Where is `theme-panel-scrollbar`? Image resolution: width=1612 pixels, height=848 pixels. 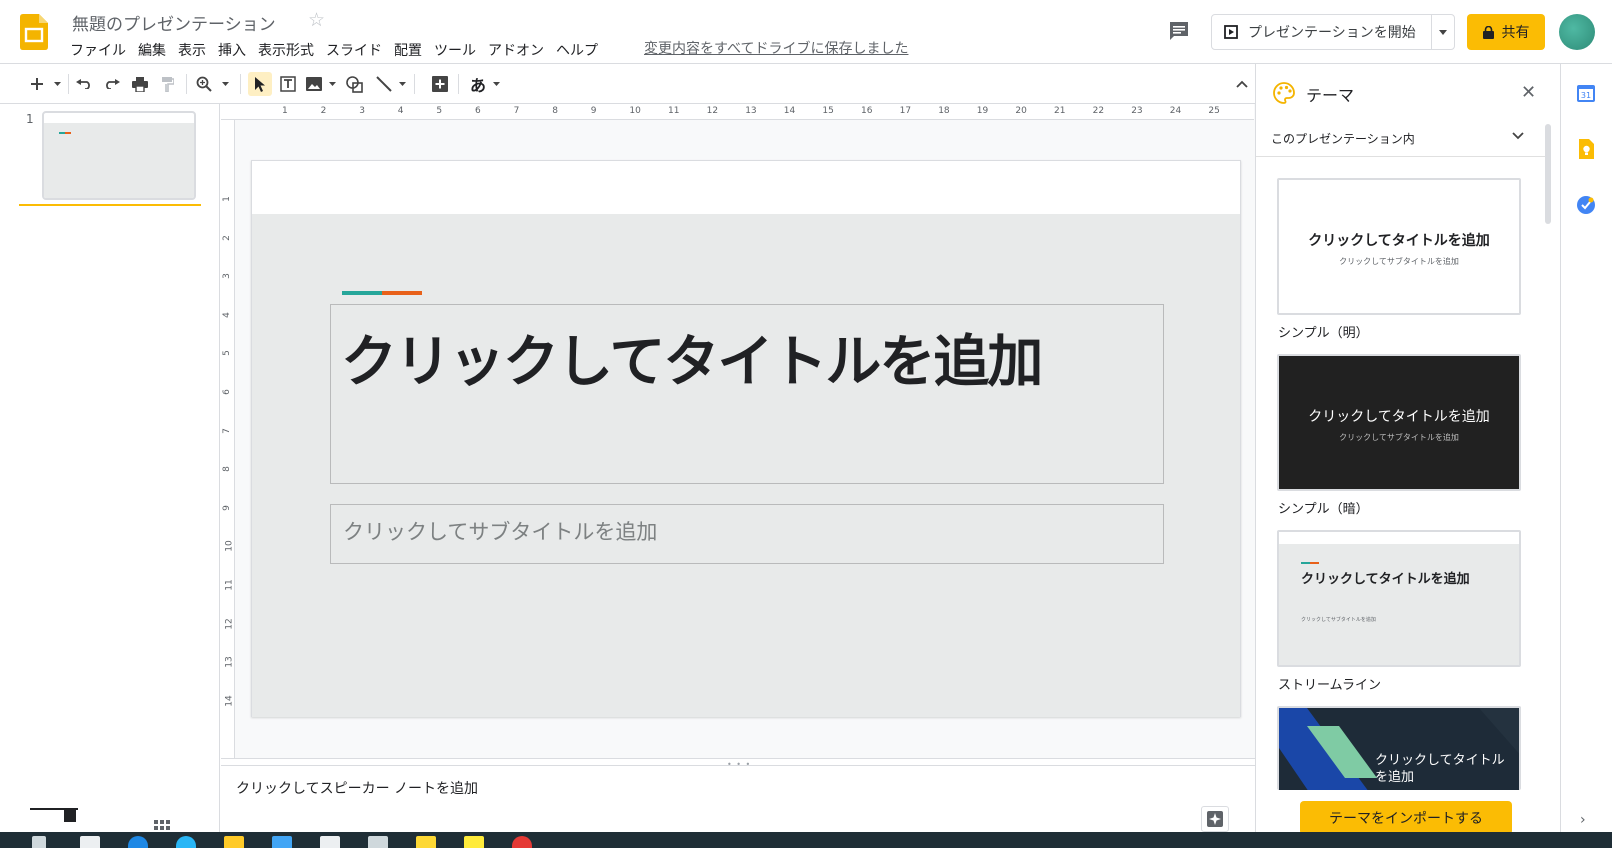
theme-panel-scrollbar is located at coordinates (1548, 174).